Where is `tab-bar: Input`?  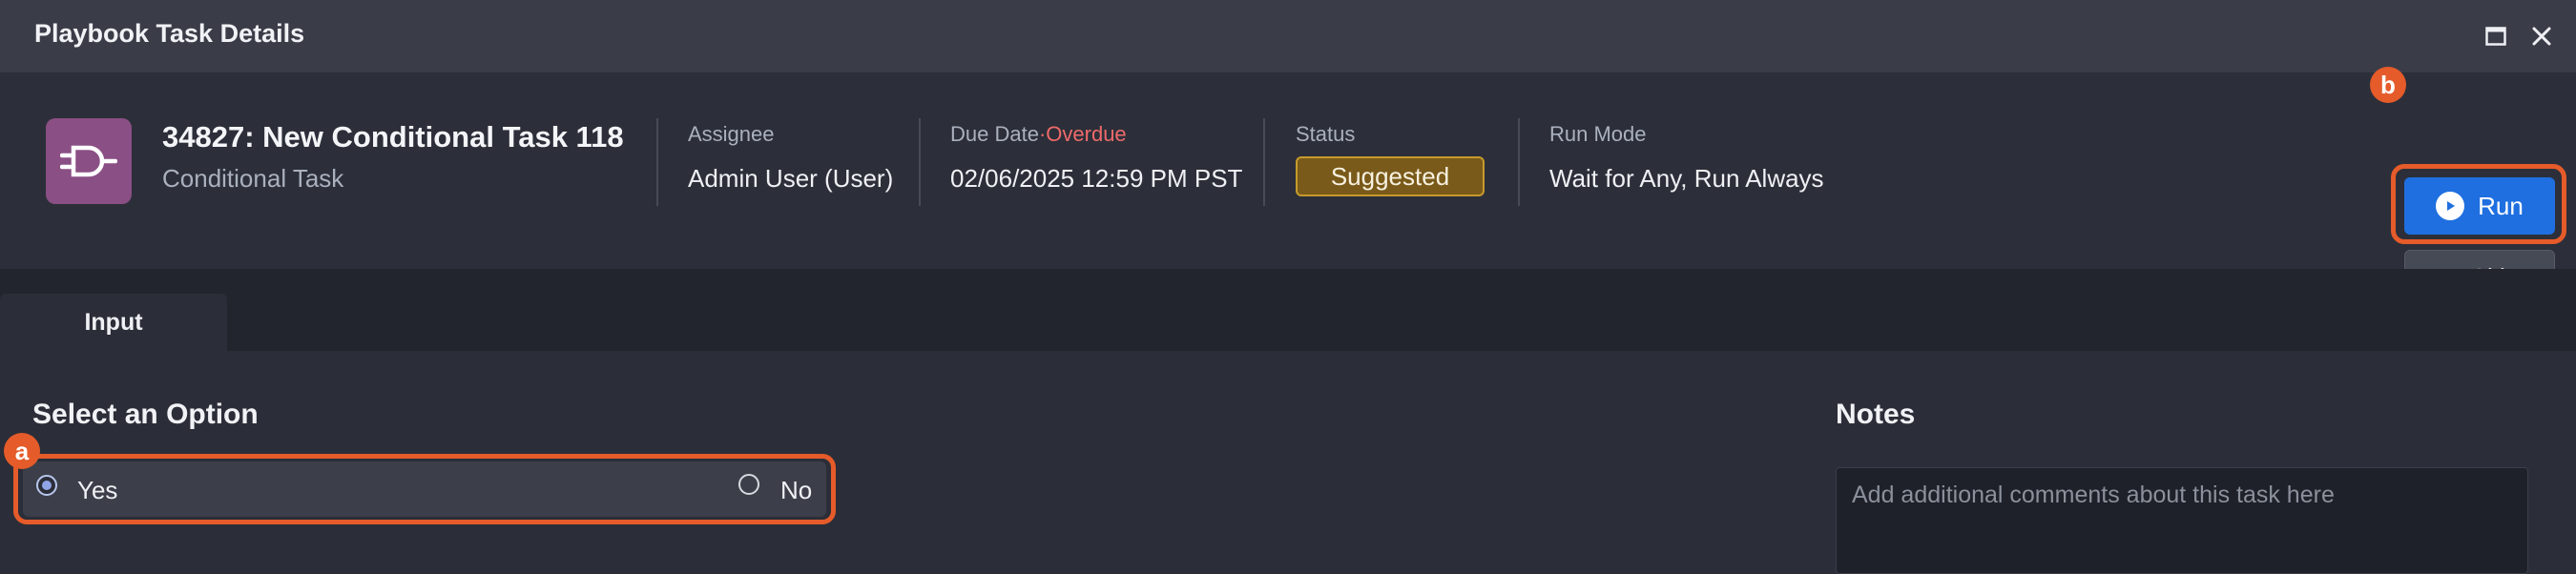
tab-bar: Input is located at coordinates (1288, 310).